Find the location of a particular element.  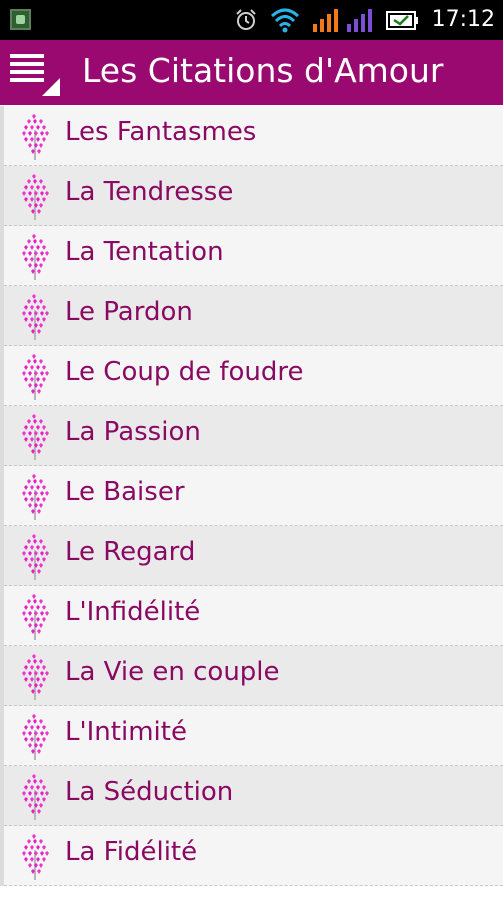

list-item: Le Pardon is located at coordinates (253, 316).